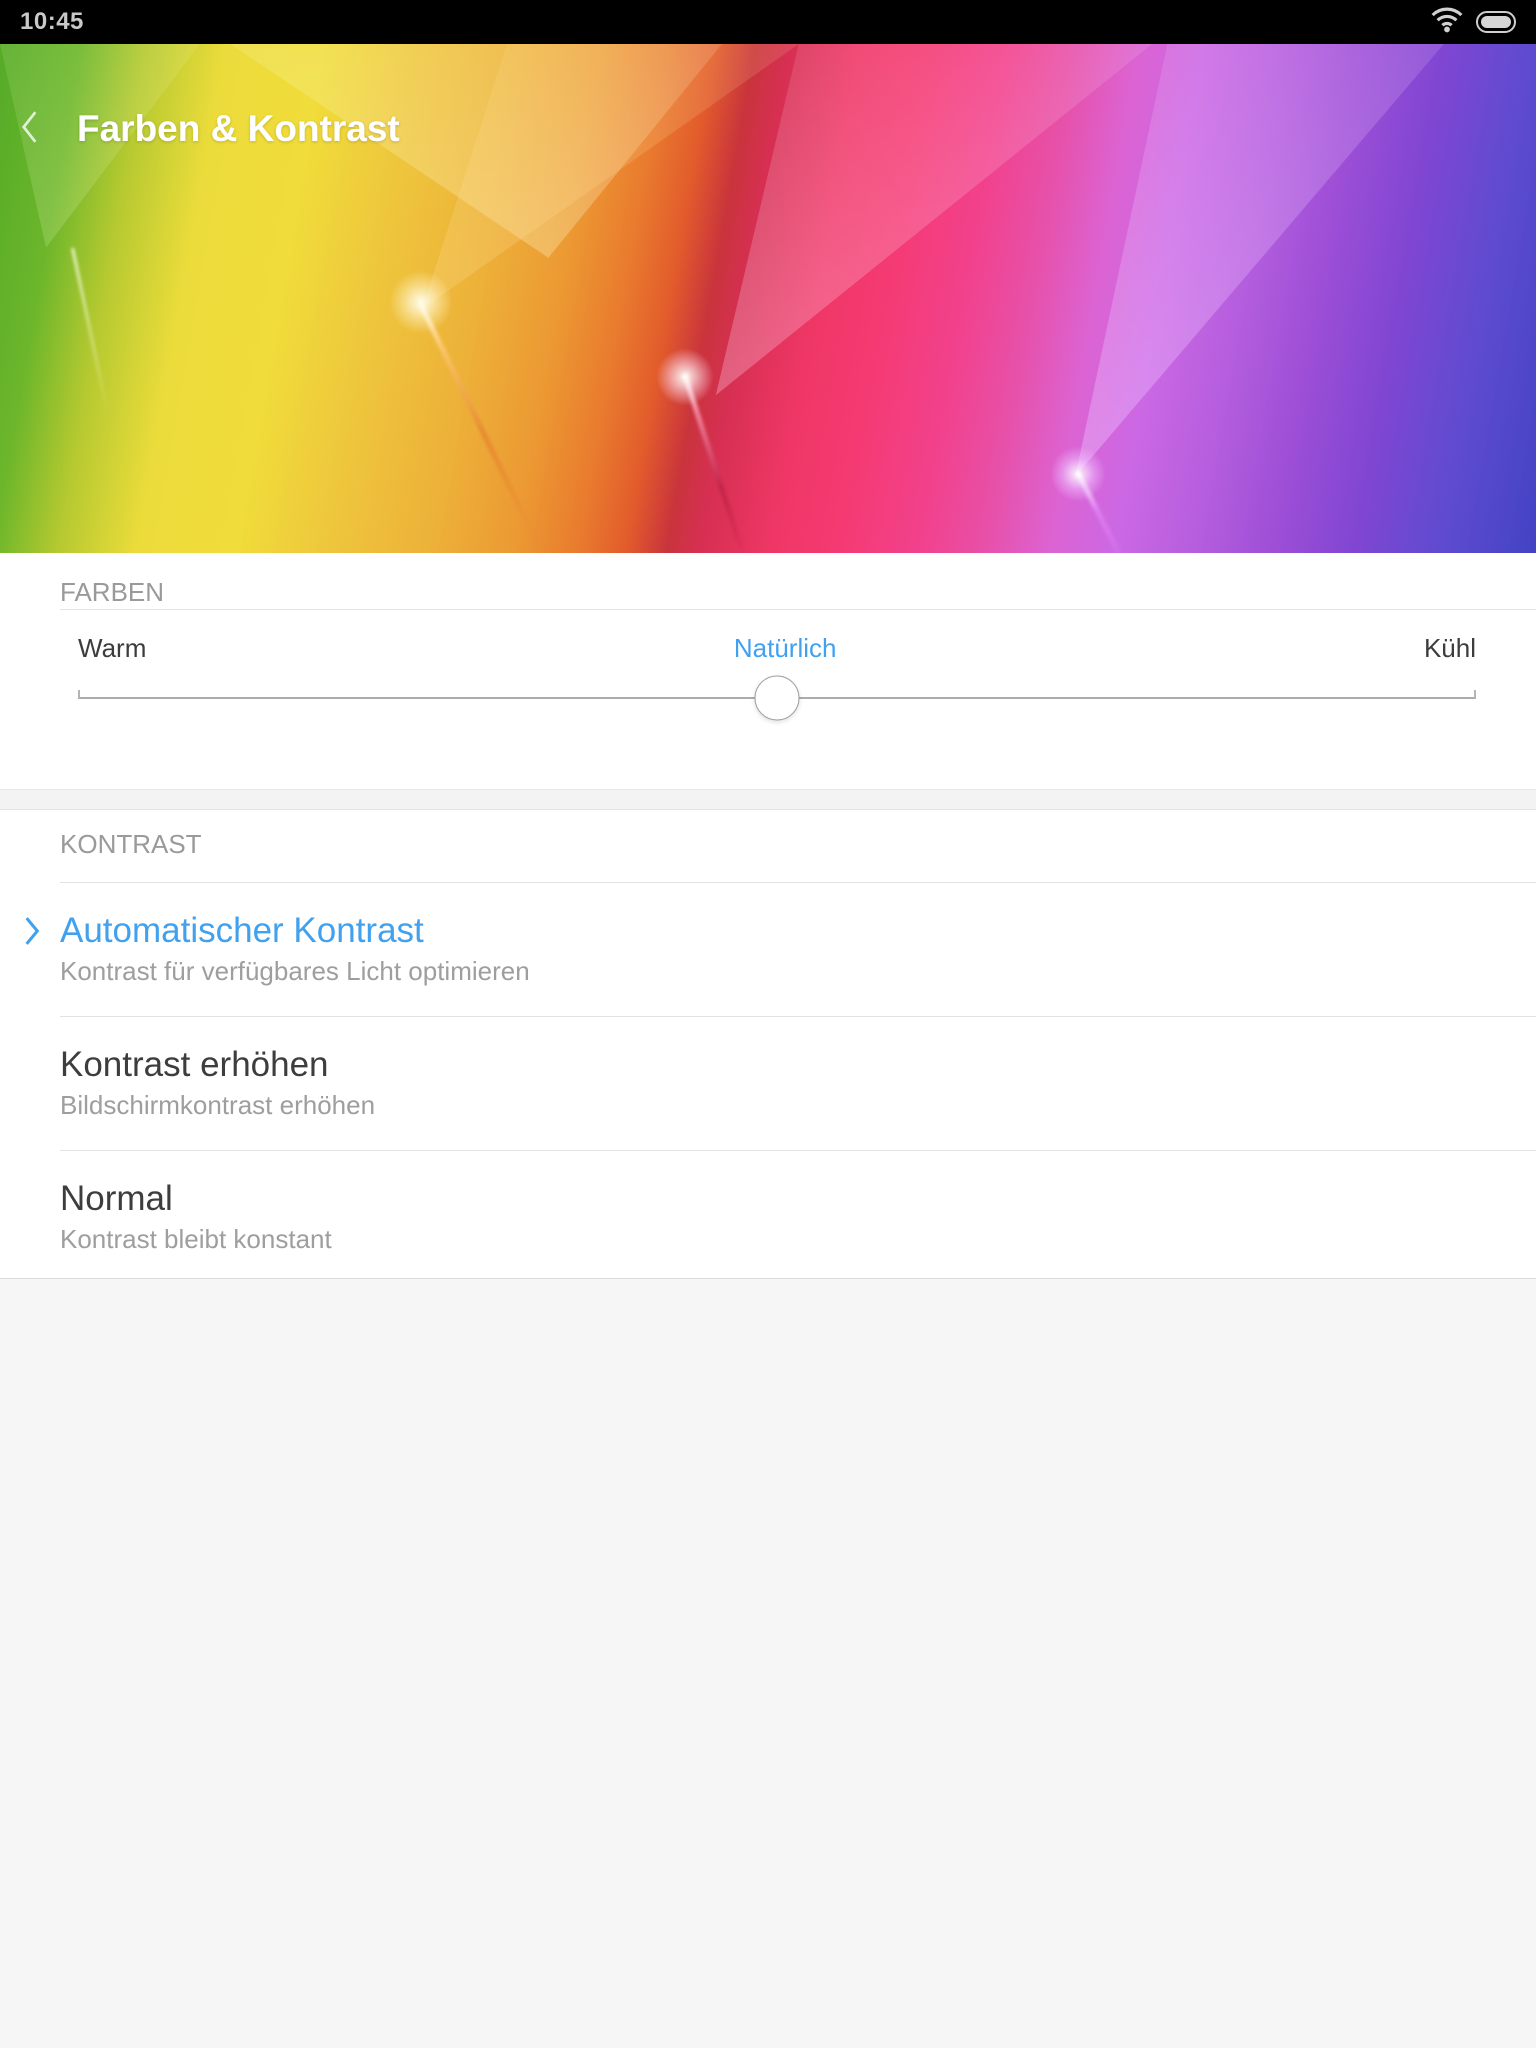  What do you see at coordinates (32, 933) in the screenshot?
I see `selected-indicator-chevron-icon` at bounding box center [32, 933].